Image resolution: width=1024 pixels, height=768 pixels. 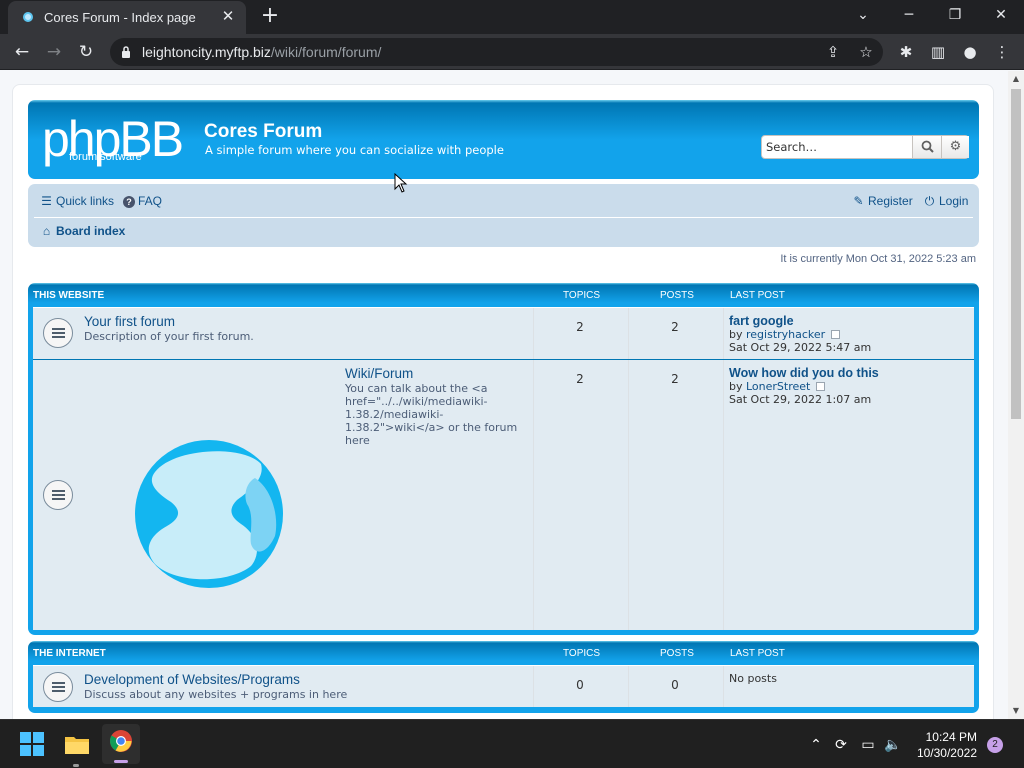 What do you see at coordinates (868, 746) in the screenshot?
I see `display-icon: ▭` at bounding box center [868, 746].